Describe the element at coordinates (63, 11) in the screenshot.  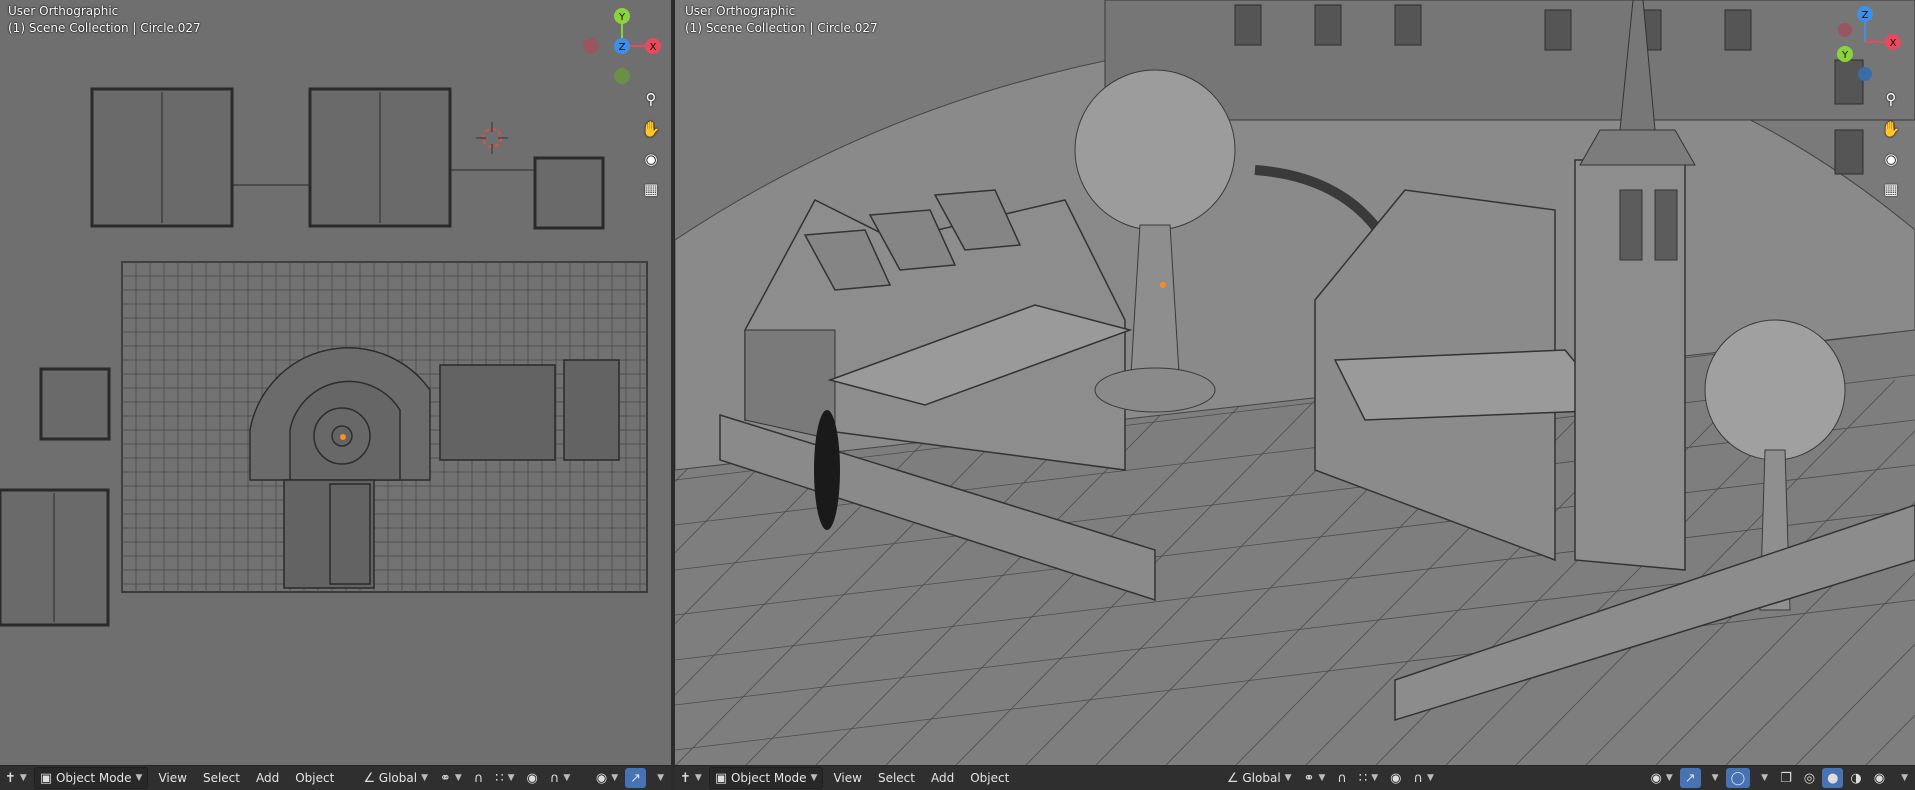
I see `view-name-label: User Orthographic` at that location.